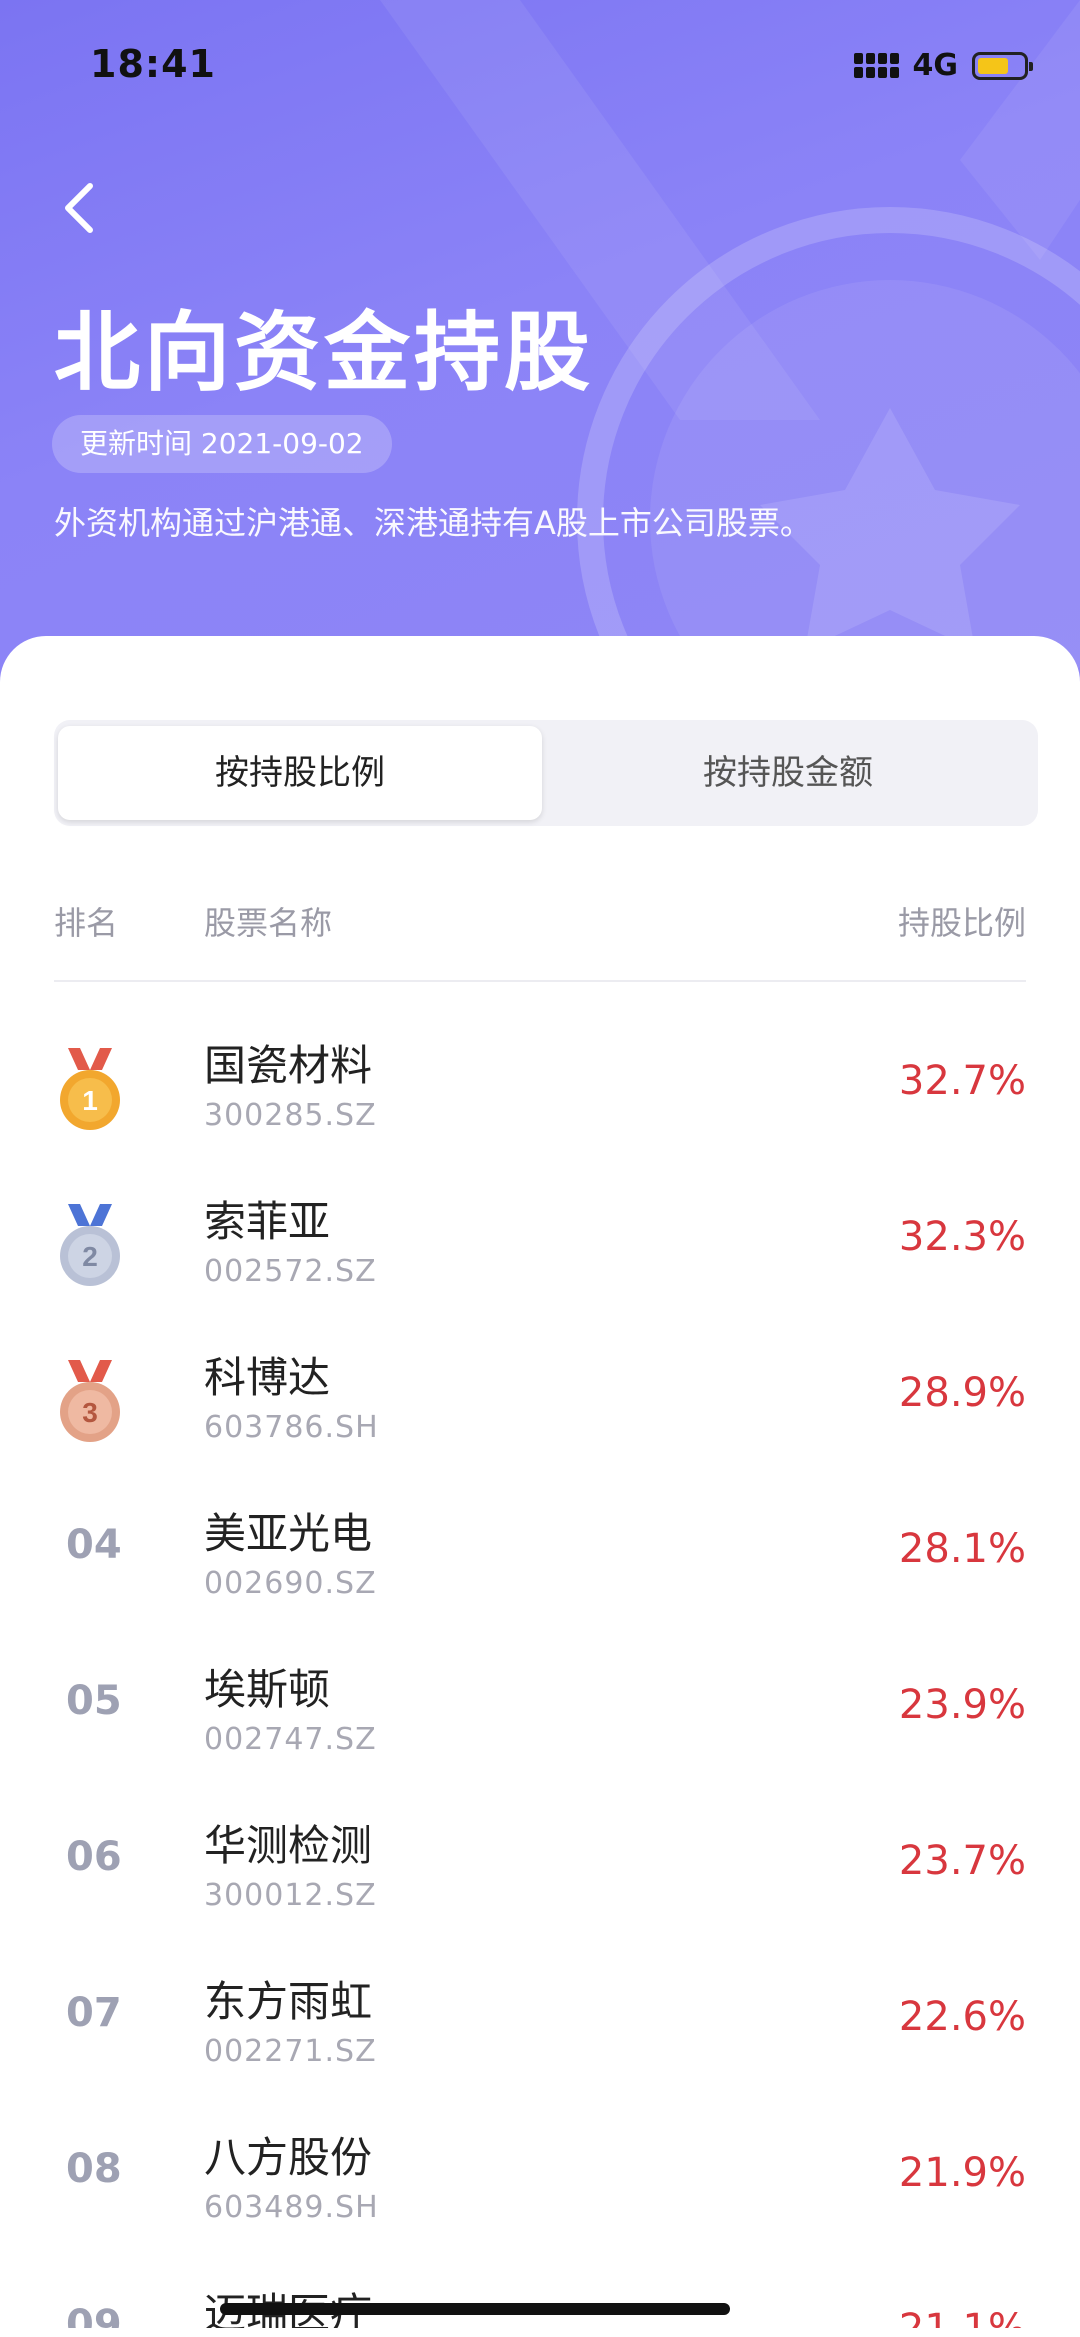 This screenshot has height=2337, width=1080. Describe the element at coordinates (876, 65) in the screenshot. I see `signal-icon` at that location.